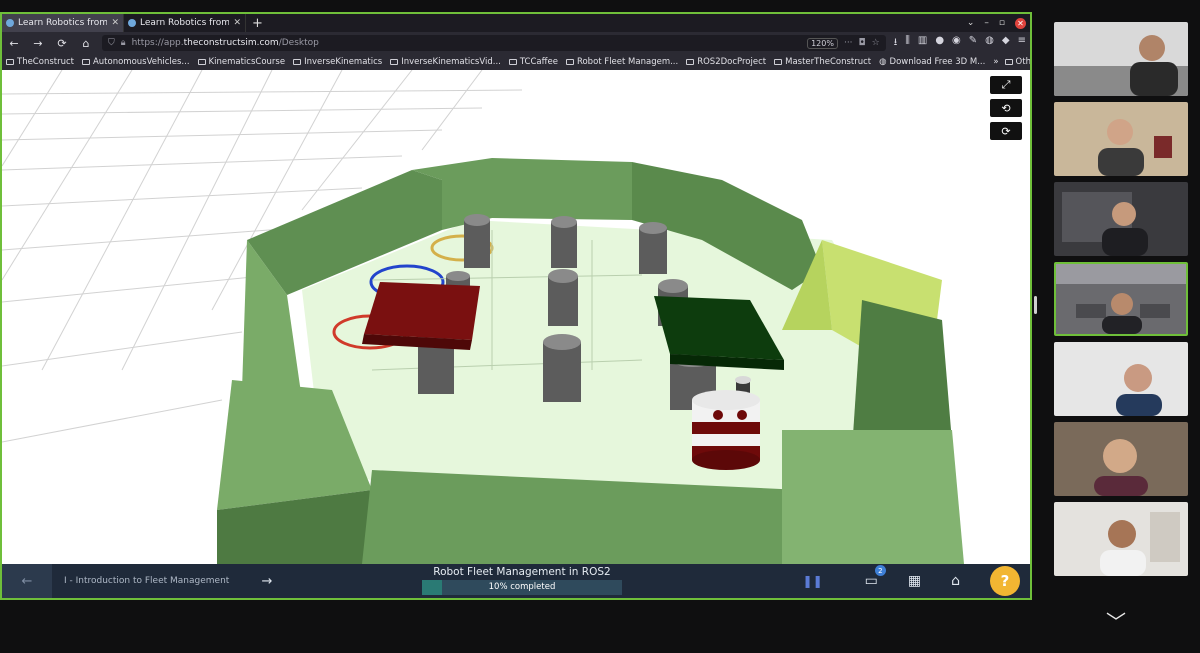  What do you see at coordinates (1002, 23) in the screenshot?
I see `maximize-icon: ▫` at bounding box center [1002, 23].